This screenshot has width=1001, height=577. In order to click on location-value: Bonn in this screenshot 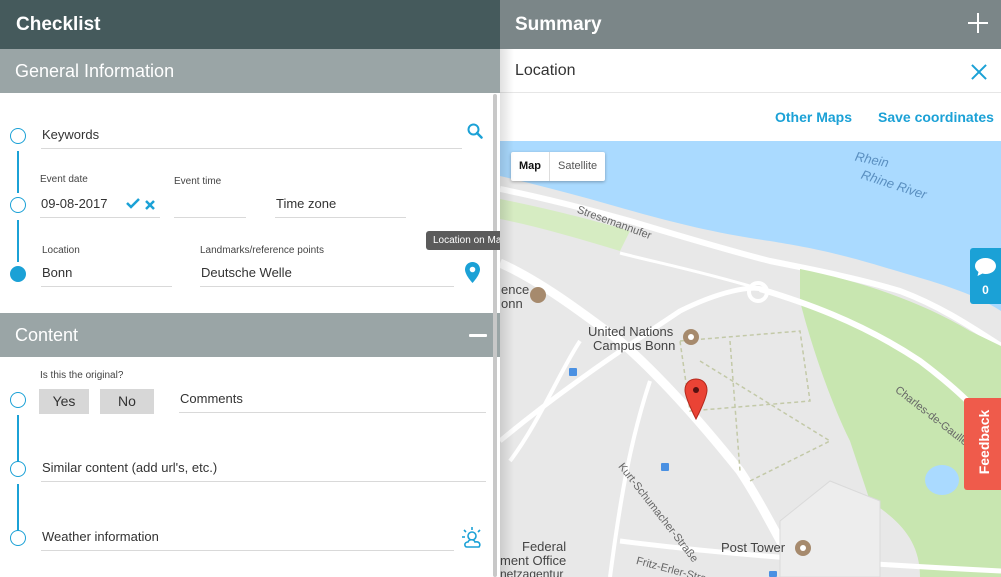, I will do `click(57, 272)`.